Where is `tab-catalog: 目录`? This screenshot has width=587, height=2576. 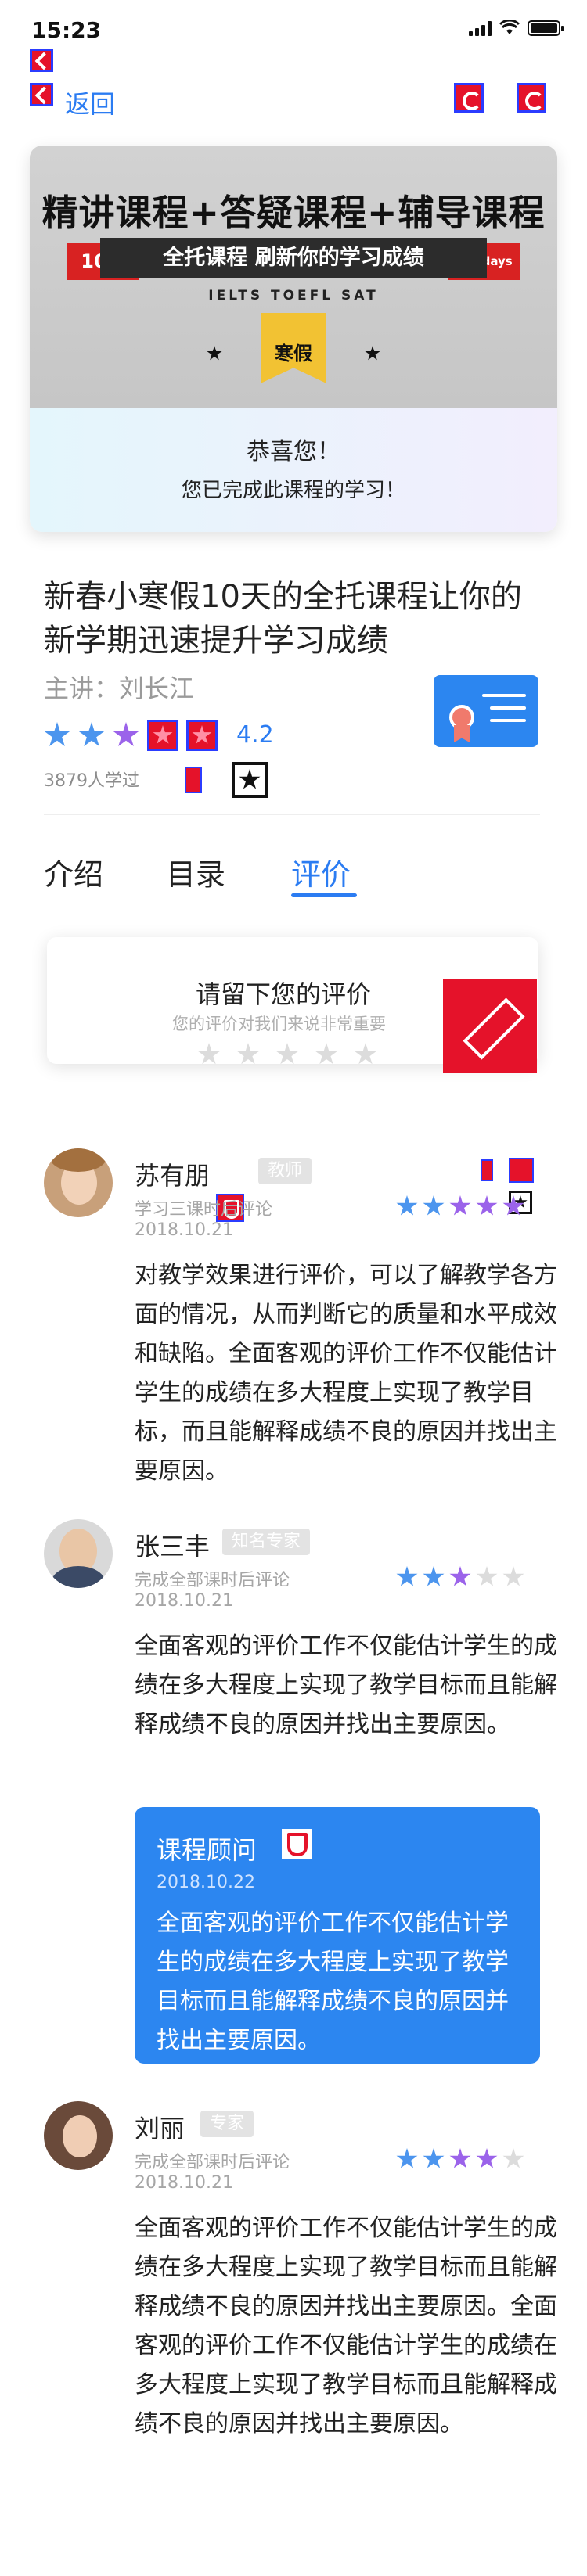 tab-catalog: 目录 is located at coordinates (195, 871).